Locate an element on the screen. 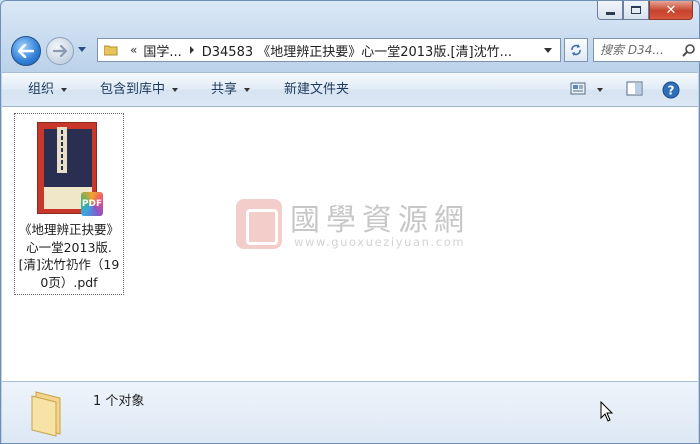 This screenshot has width=700, height=444. view-options-dropdown-icon is located at coordinates (600, 90).